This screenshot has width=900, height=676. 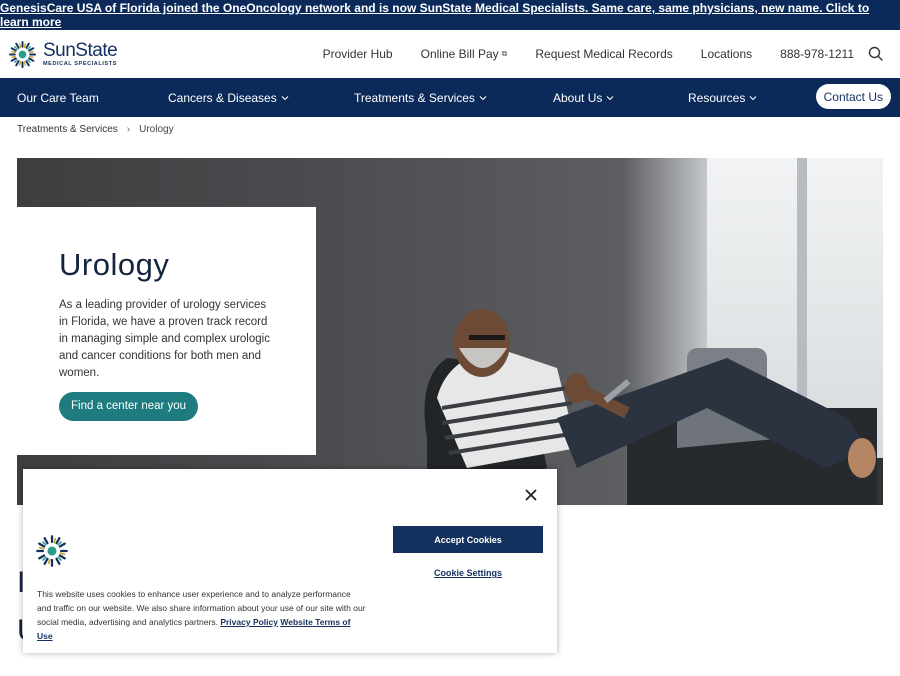 I want to click on request-medical-records-label: Request Medical Records, so click(x=604, y=54).